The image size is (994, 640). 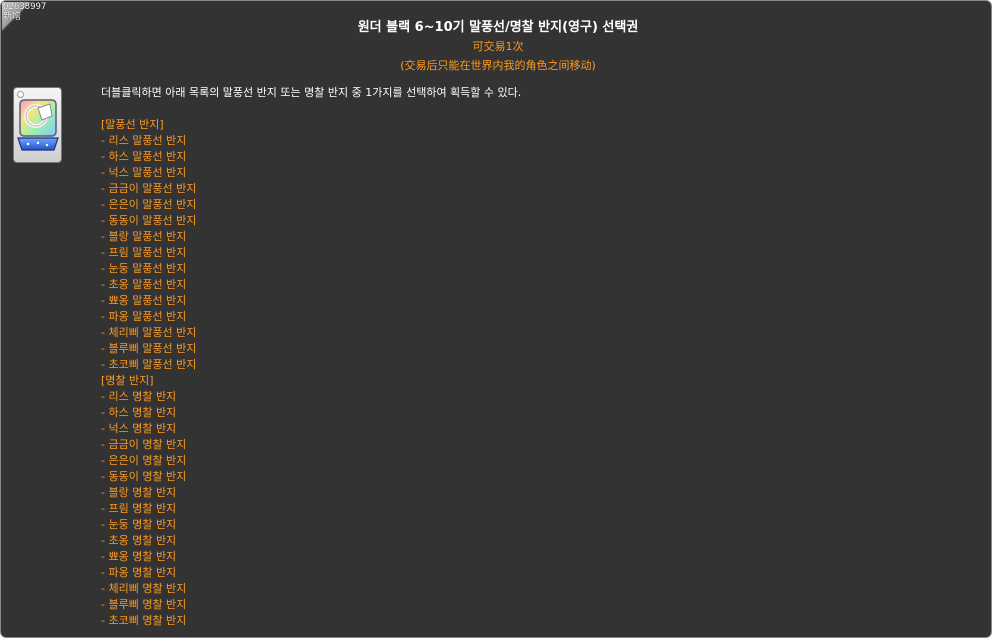 What do you see at coordinates (498, 27) in the screenshot?
I see `item-title: 원더 블랙 6~10기 말풍선/명찰 반지(영구) 선택권` at bounding box center [498, 27].